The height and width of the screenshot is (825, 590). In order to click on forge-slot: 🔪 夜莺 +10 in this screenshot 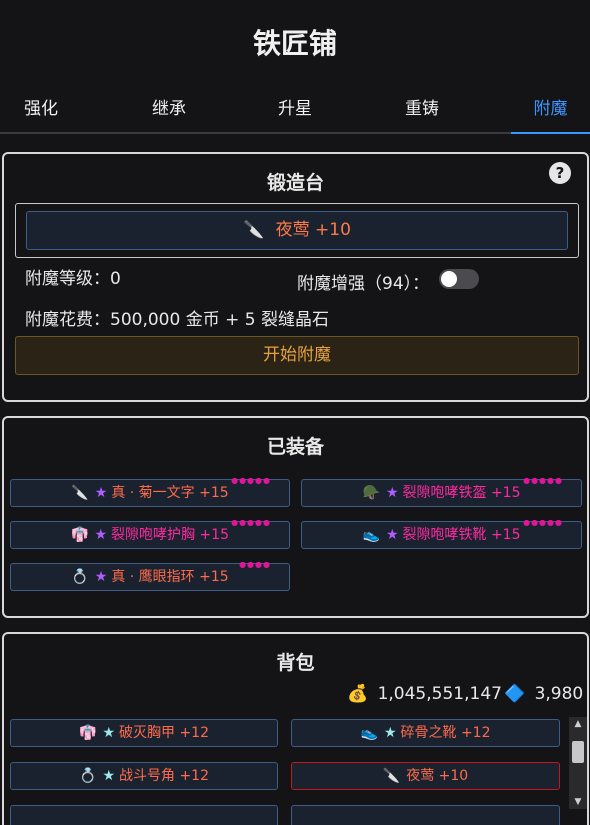, I will do `click(297, 230)`.